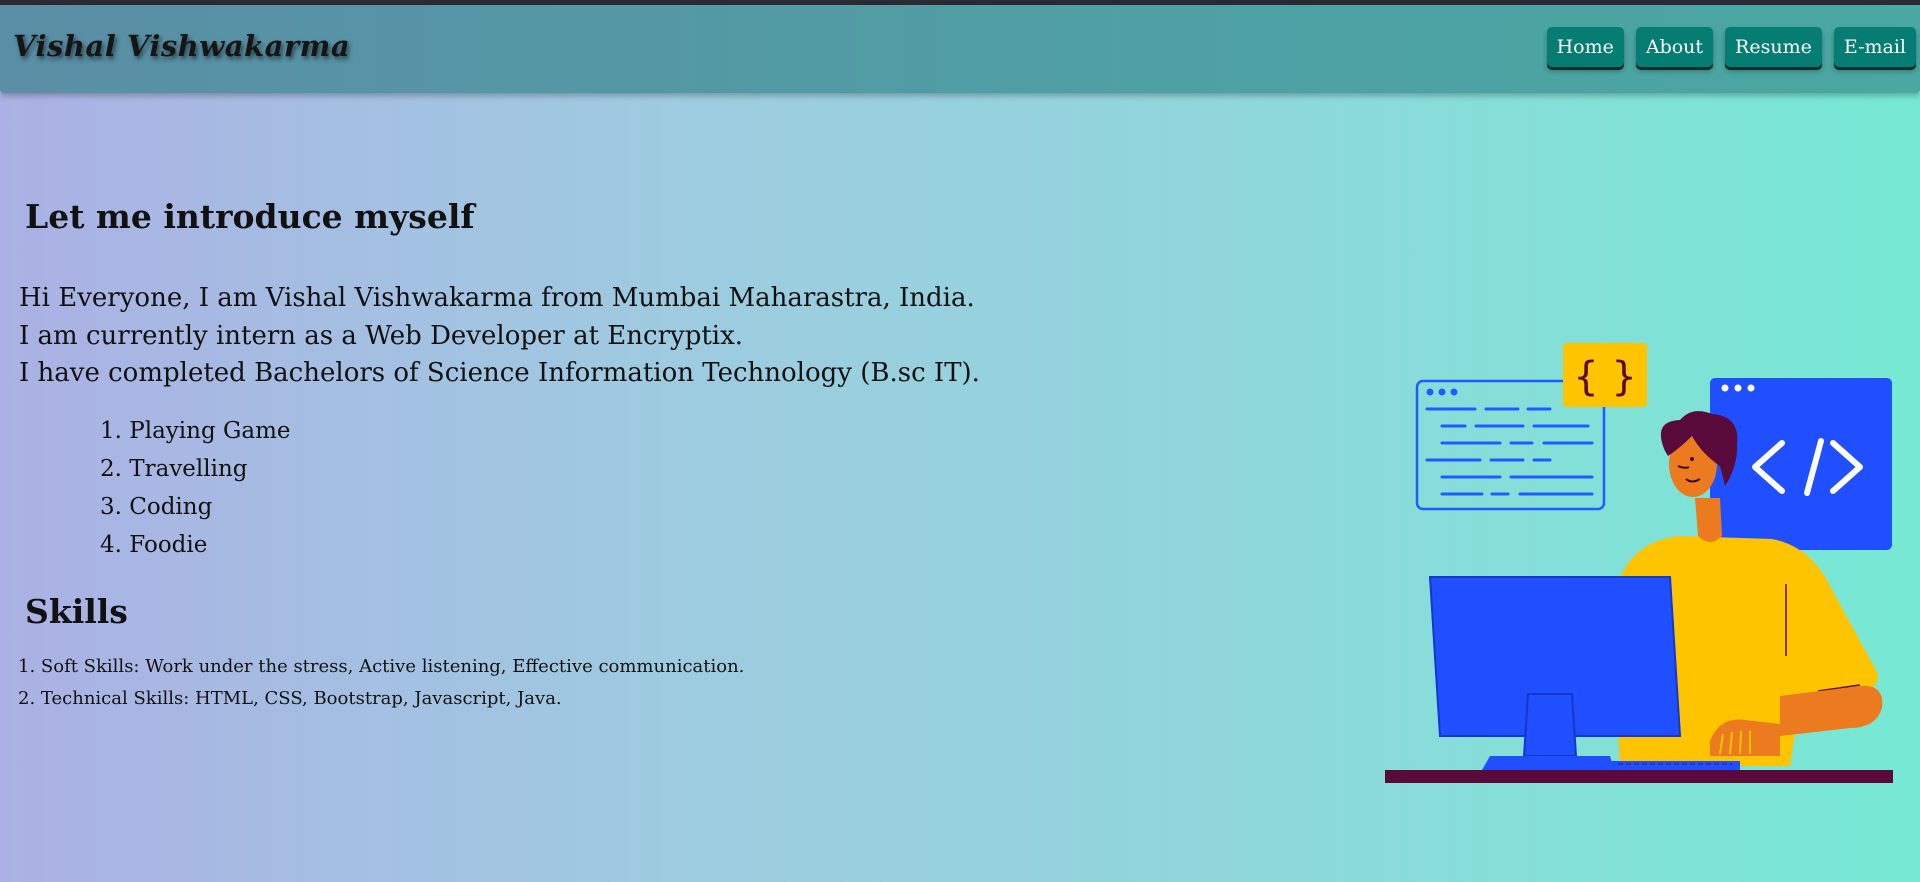 The image size is (1920, 882). Describe the element at coordinates (195, 431) in the screenshot. I see `hobby-item: 1. Playing Game` at that location.